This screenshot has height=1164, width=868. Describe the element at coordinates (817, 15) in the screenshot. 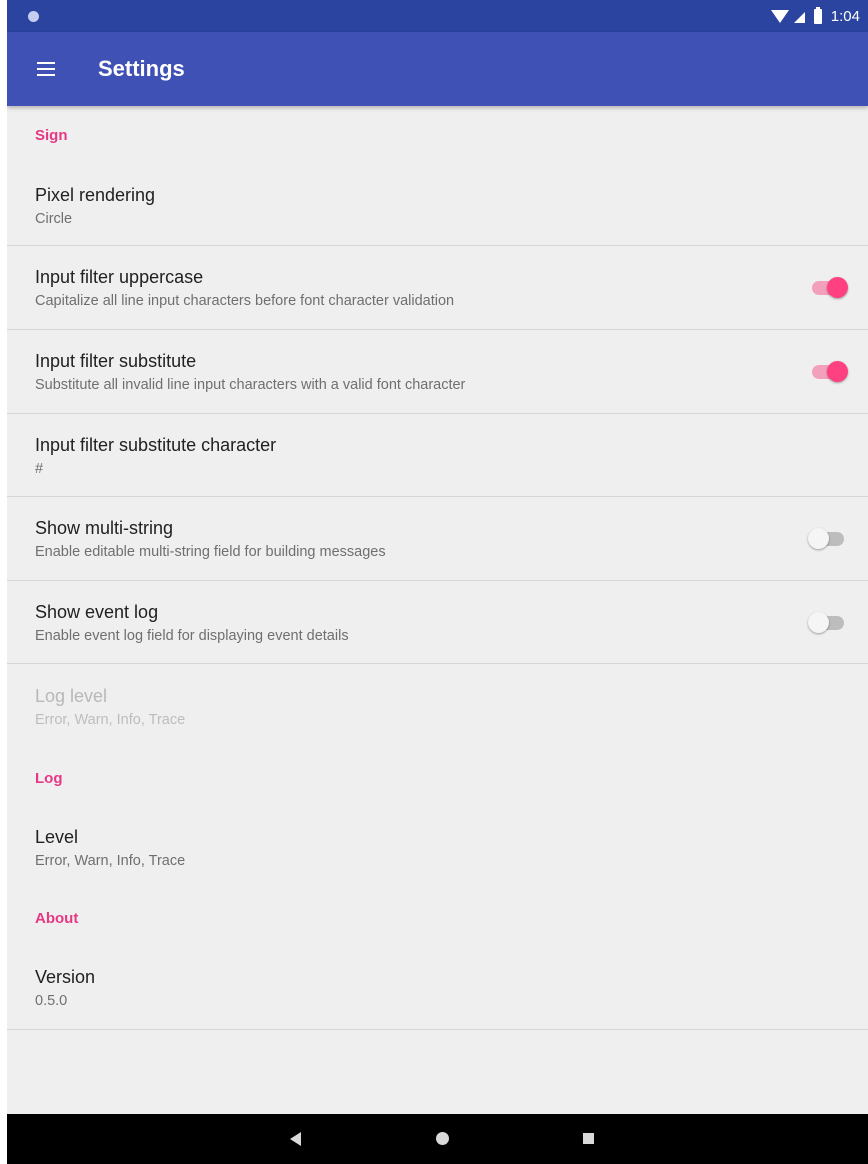

I see `battery-icon` at that location.